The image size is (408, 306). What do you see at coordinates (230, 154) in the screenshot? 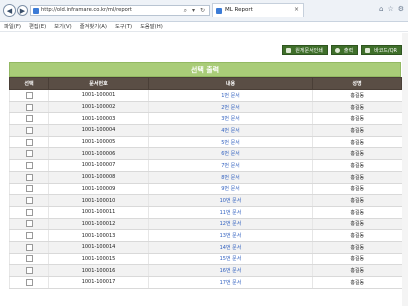
I see `content-link: 6번 문서` at bounding box center [230, 154].